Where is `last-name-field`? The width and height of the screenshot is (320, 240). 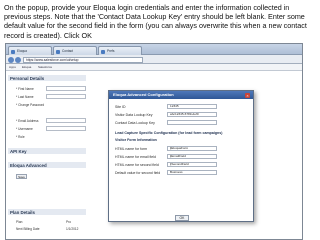 last-name-field is located at coordinates (66, 96).